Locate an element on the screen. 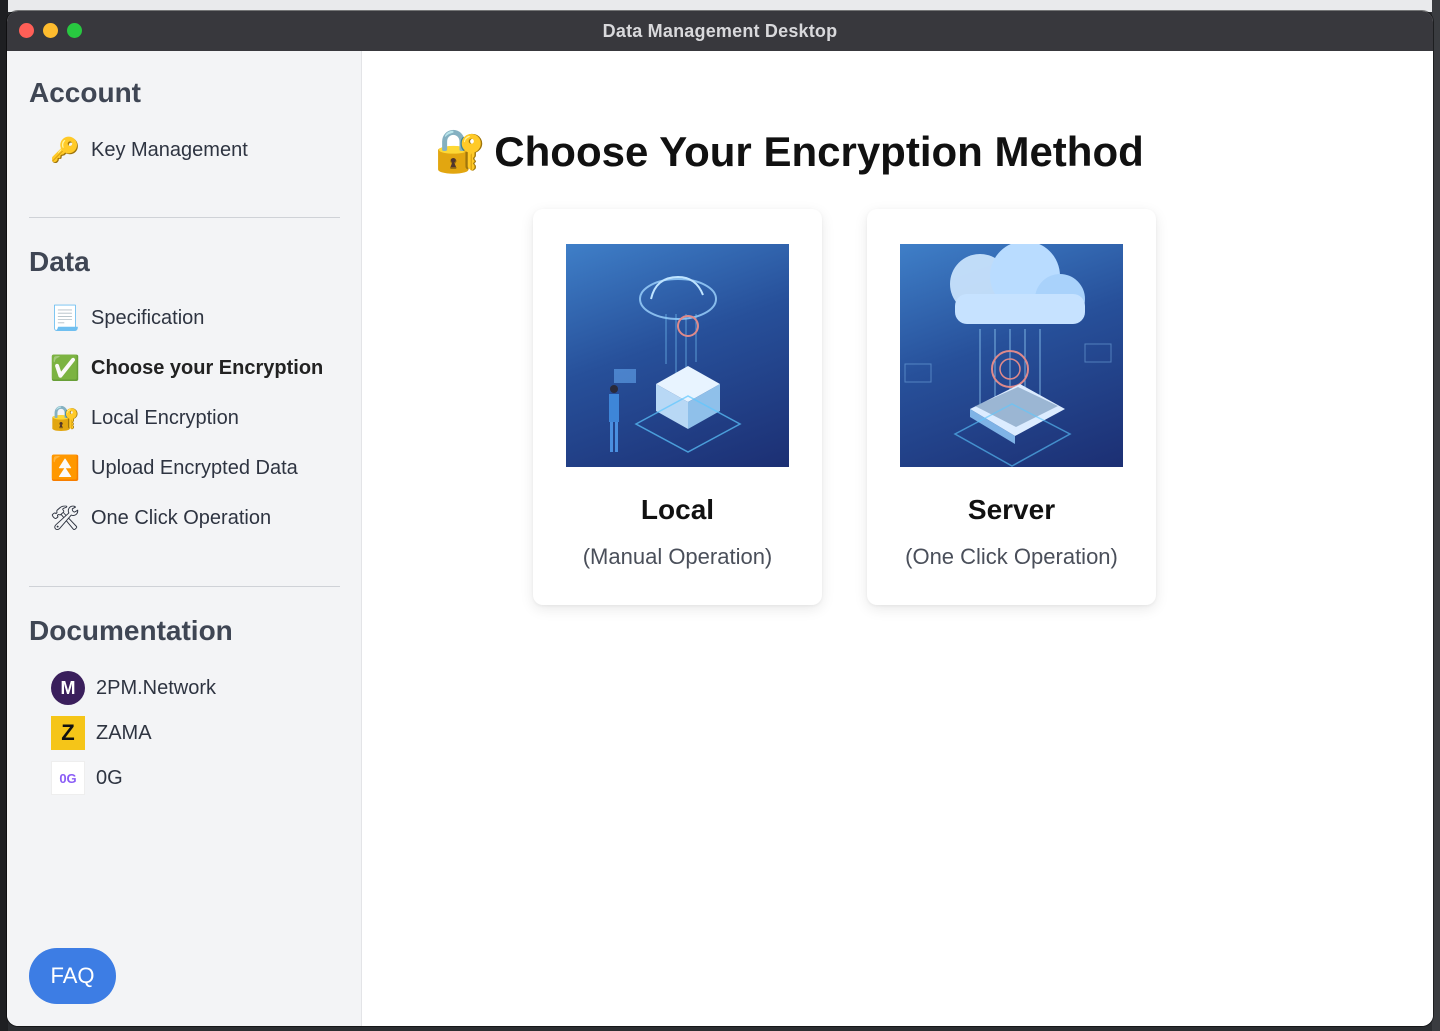  window-title: Data Management Desktop is located at coordinates (720, 30).